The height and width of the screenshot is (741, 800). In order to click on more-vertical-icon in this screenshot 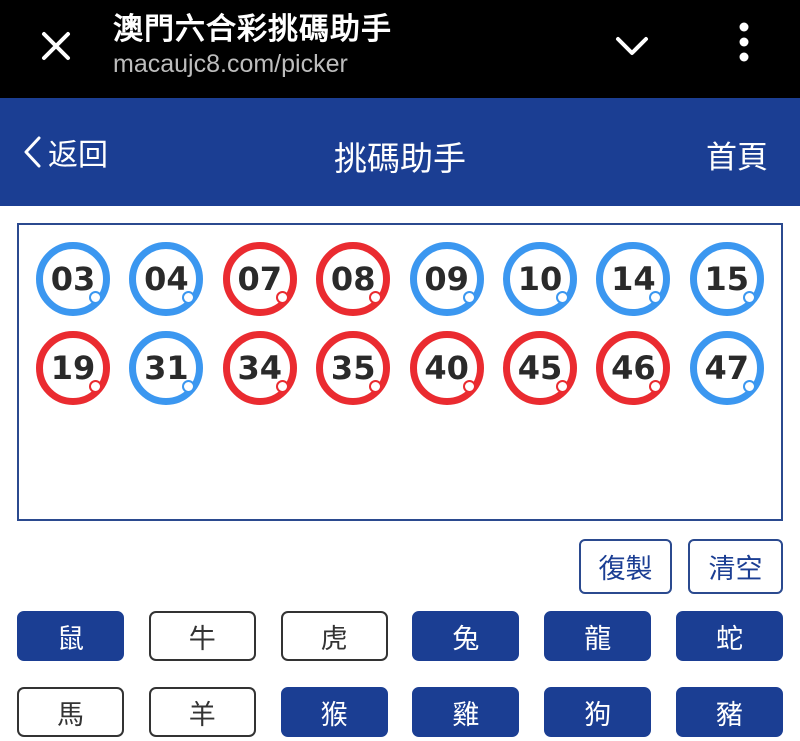, I will do `click(744, 44)`.